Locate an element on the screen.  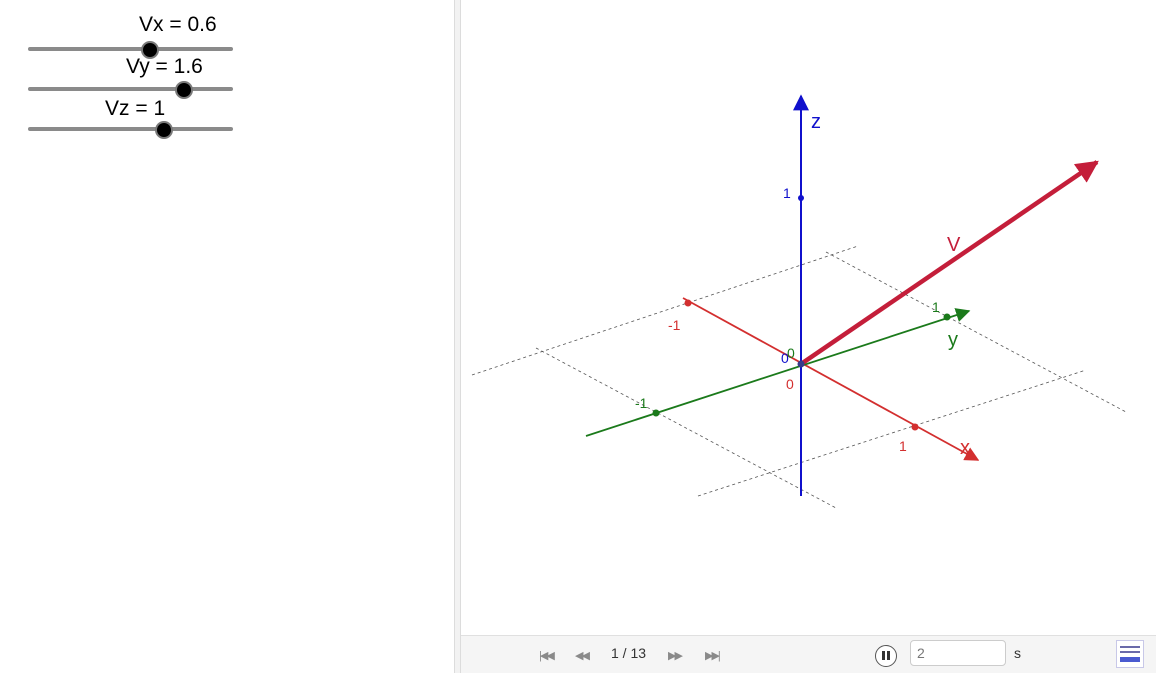
x-pos-tick-label: 1 is located at coordinates (903, 446).